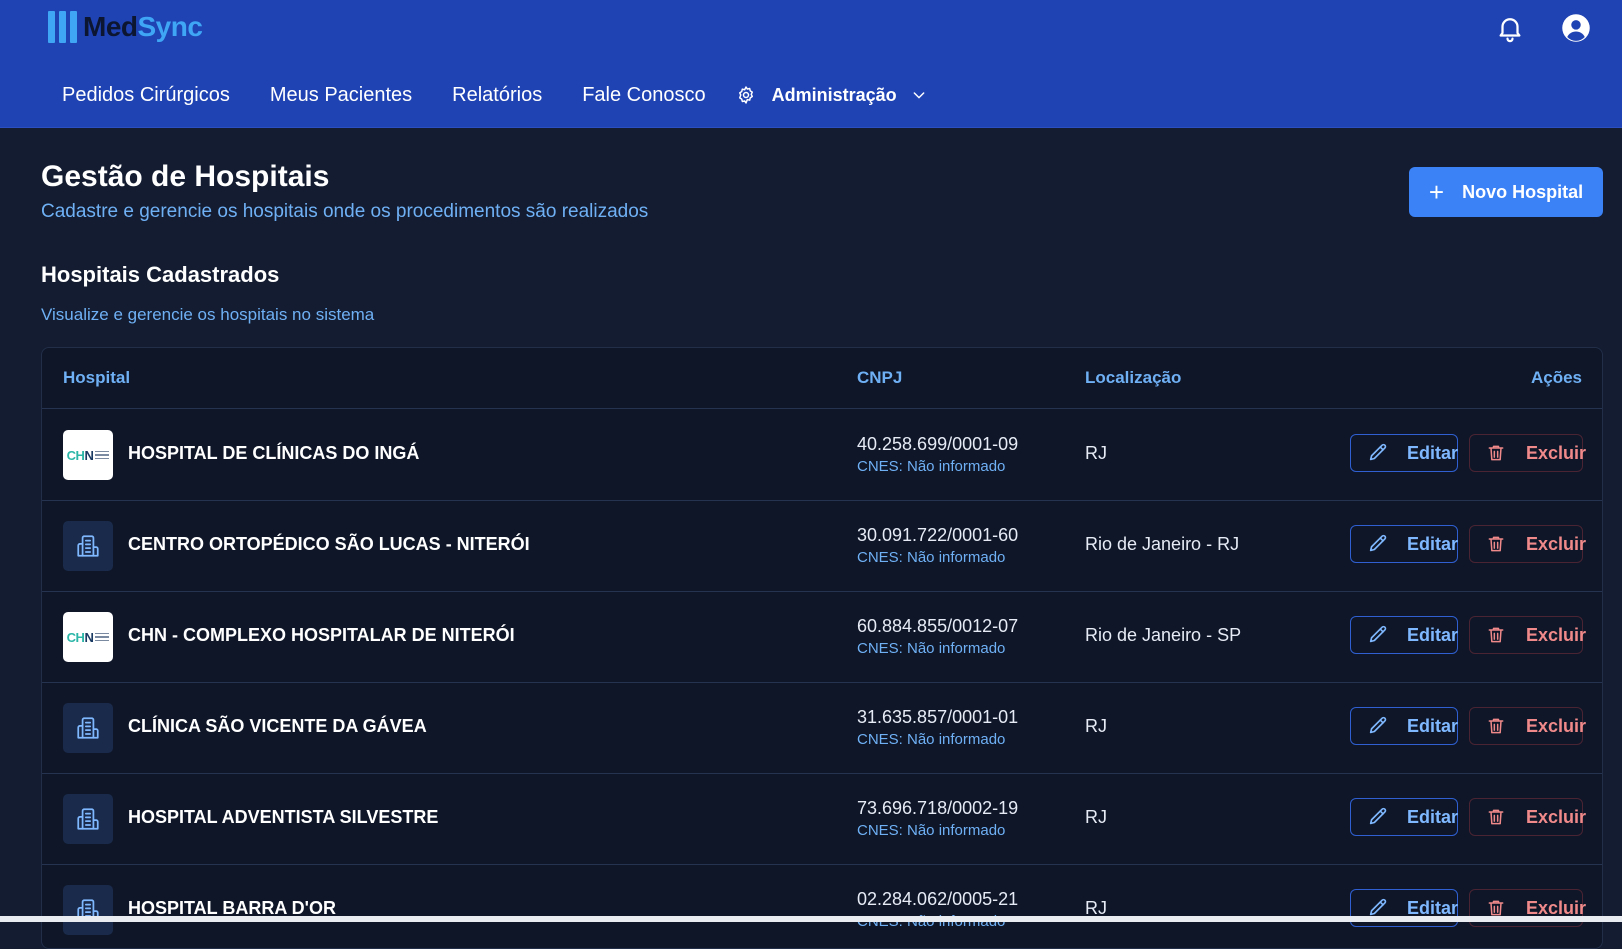 Image resolution: width=1622 pixels, height=949 pixels. I want to click on bottom-edge, so click(811, 919).